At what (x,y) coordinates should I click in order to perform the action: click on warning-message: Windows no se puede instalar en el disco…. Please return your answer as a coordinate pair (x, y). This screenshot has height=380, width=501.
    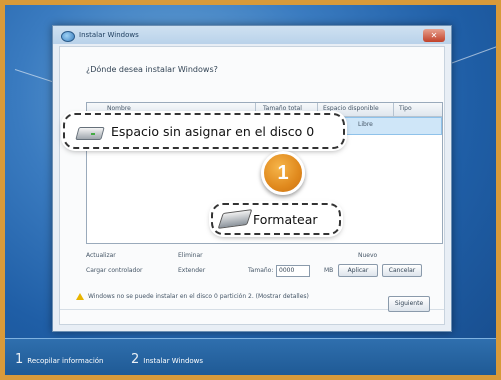
    Looking at the image, I should click on (198, 296).